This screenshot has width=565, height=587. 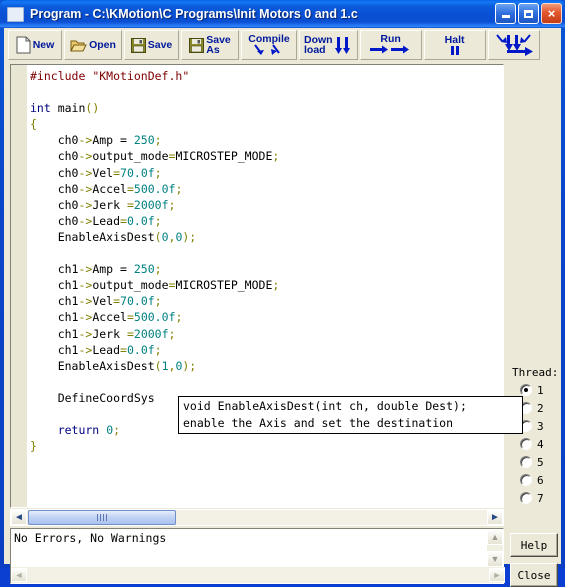 I want to click on scroll-up-button: ▲, so click(x=495, y=537).